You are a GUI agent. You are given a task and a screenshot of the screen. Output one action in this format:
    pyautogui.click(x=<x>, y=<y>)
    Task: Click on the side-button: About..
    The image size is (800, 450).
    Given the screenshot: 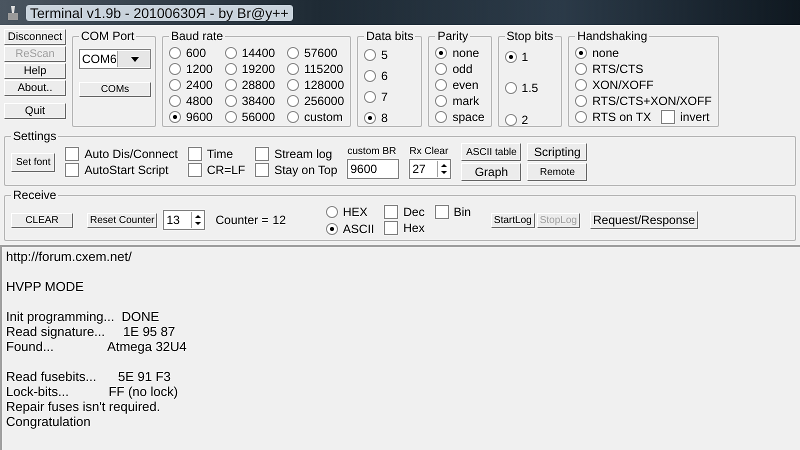 What is the action you would take?
    pyautogui.click(x=35, y=88)
    